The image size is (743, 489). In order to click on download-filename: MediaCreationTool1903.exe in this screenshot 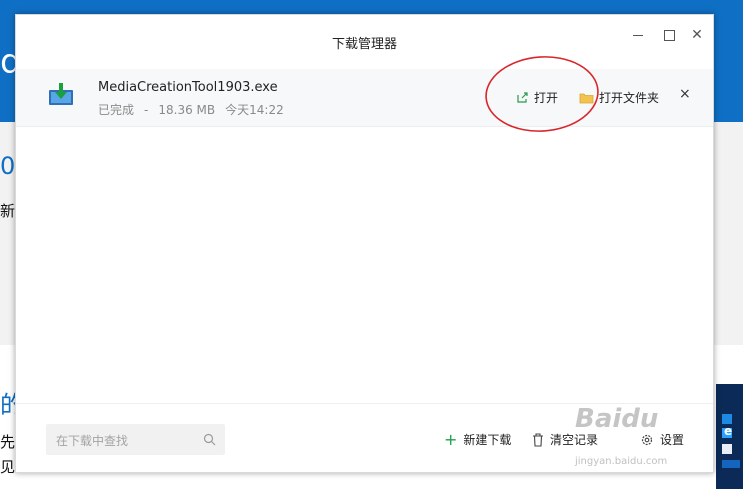, I will do `click(188, 87)`.